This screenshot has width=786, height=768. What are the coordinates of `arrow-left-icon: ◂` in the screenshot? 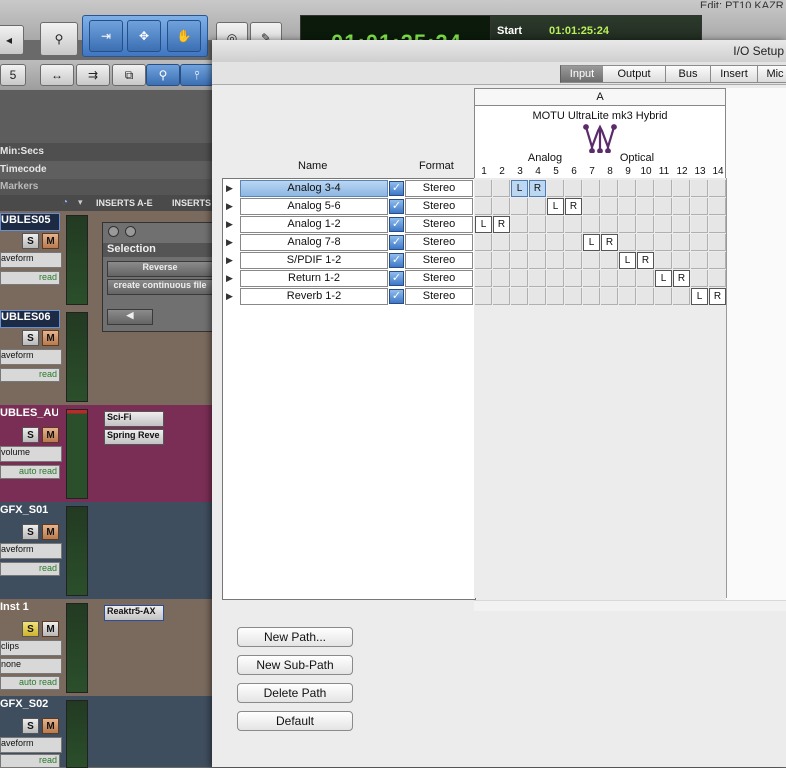 It's located at (12, 40).